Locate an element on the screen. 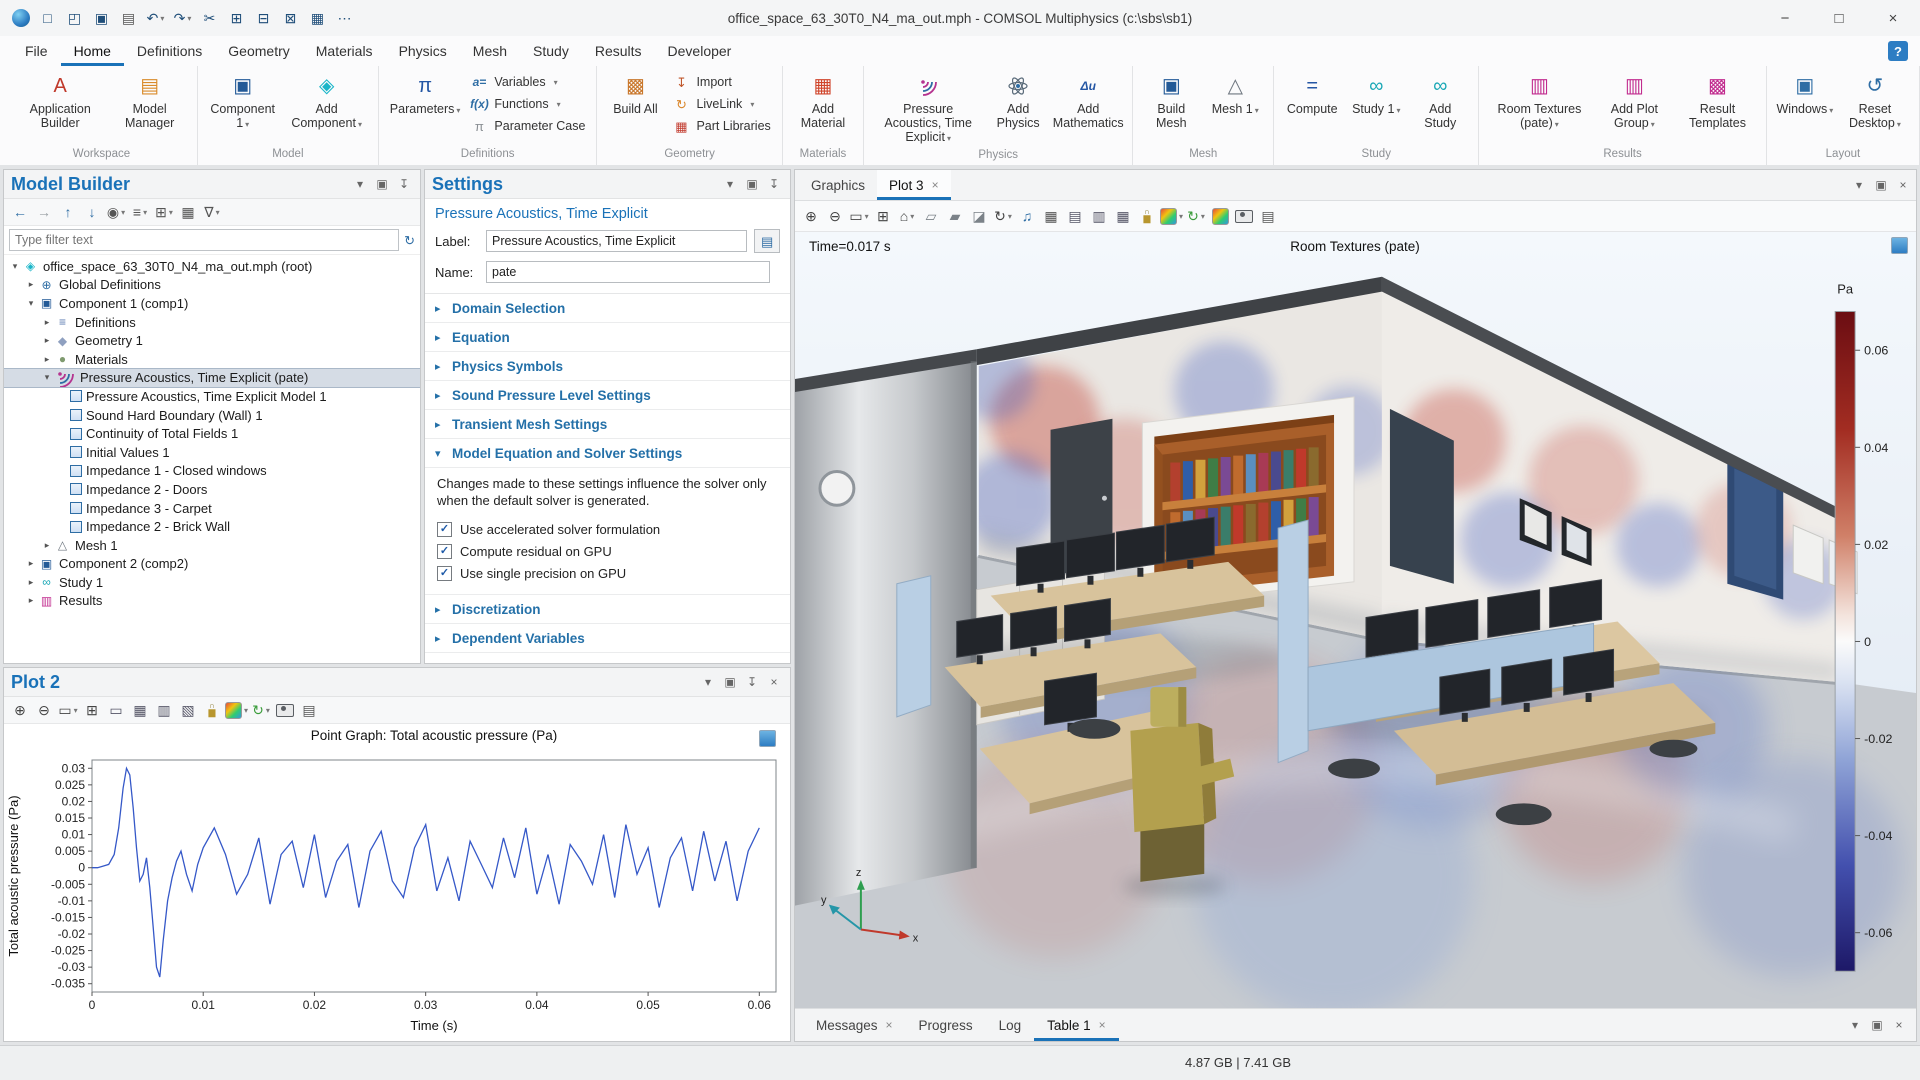  model-manager-button: ▤ Model Manager is located at coordinates (149, 101).